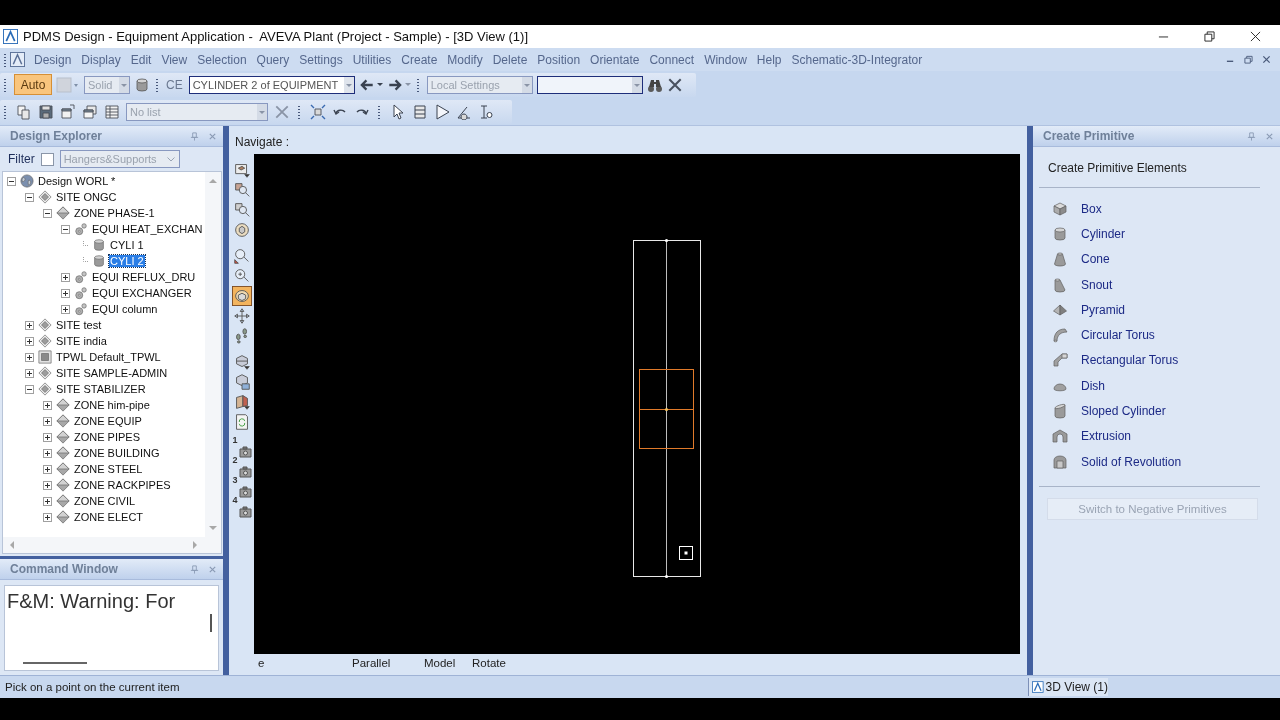 This screenshot has width=1280, height=720. I want to click on tree-item: Design WORL *, so click(77, 181).